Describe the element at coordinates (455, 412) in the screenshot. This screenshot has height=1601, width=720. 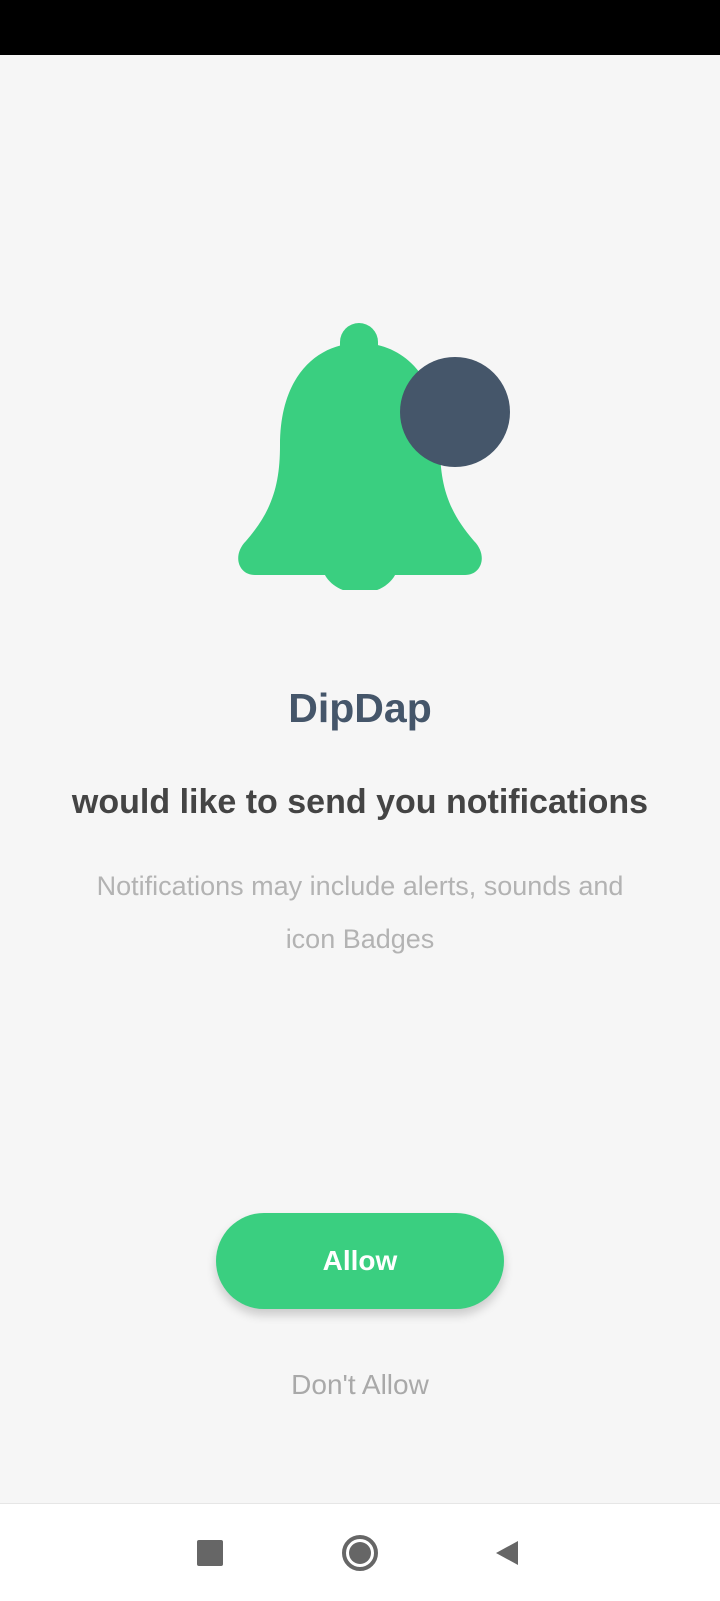
I see `notification-dot-icon` at that location.